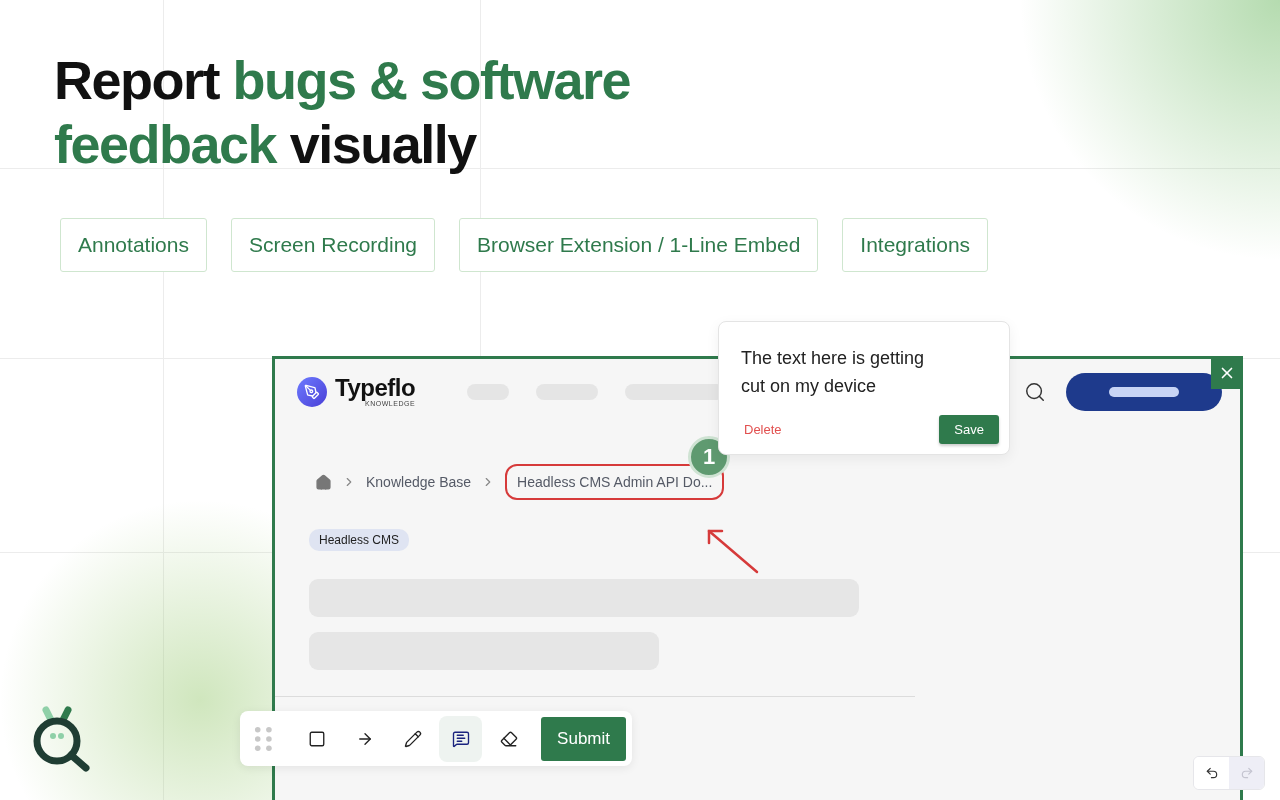 Image resolution: width=1280 pixels, height=800 pixels. What do you see at coordinates (763, 429) in the screenshot?
I see `delete-button: Delete` at bounding box center [763, 429].